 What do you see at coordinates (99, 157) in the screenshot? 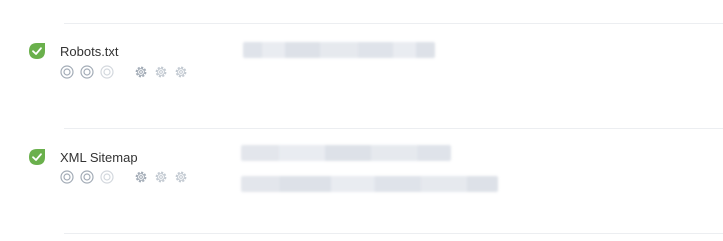
I see `check-title: XML Sitemap` at bounding box center [99, 157].